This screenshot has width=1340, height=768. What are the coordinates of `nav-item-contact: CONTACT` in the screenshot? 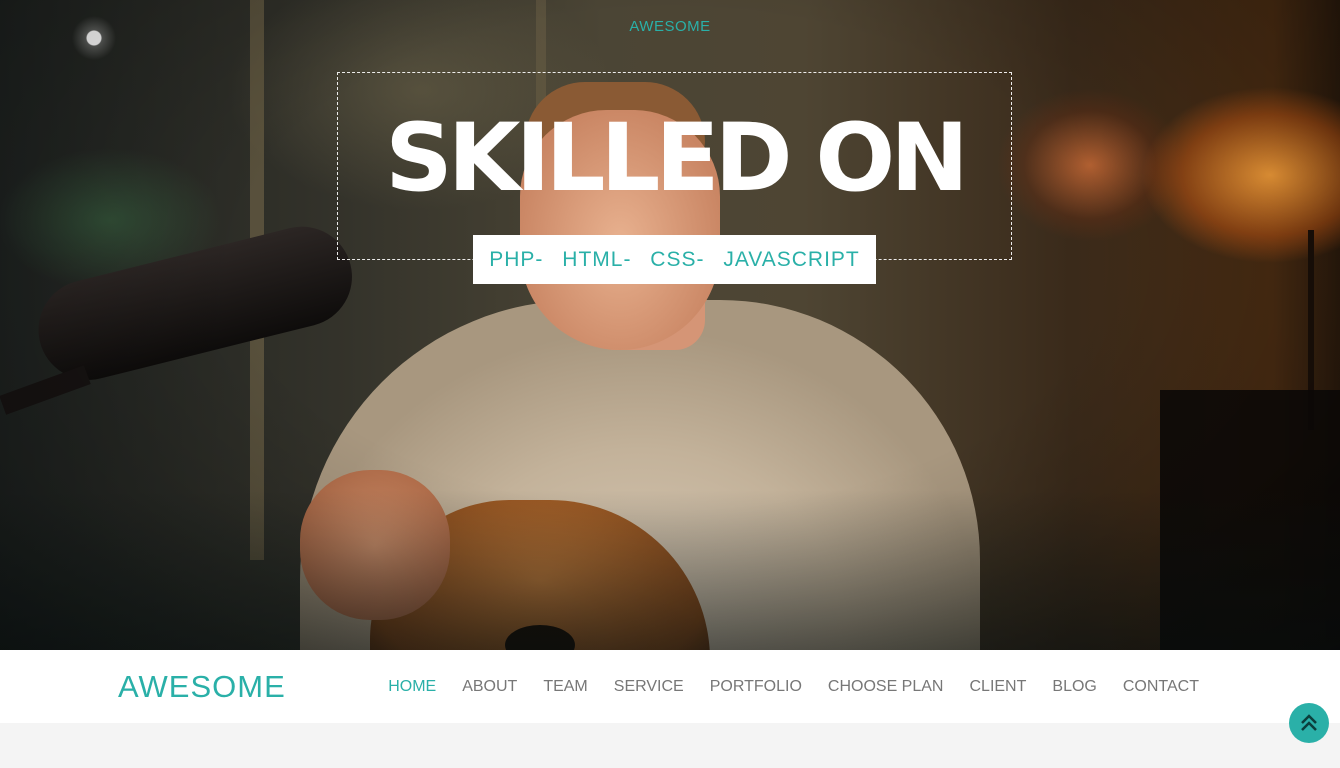 It's located at (1161, 687).